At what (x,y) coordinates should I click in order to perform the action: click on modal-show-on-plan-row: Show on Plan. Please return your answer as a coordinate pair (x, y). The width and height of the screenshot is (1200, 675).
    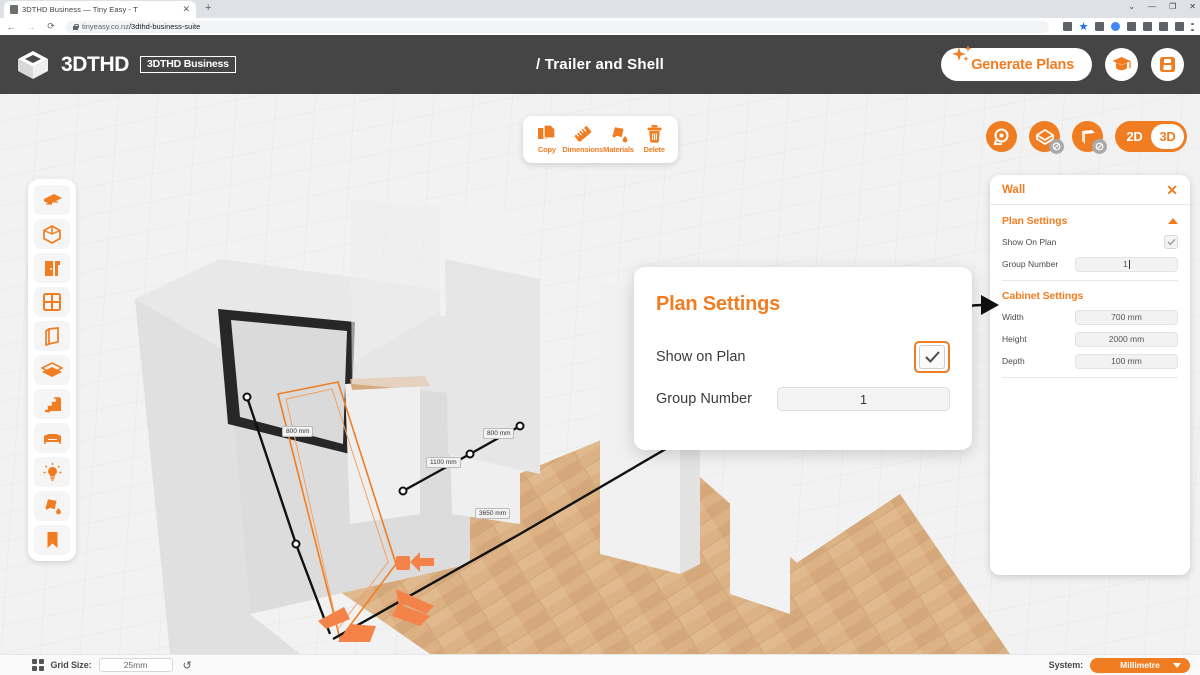
    Looking at the image, I should click on (803, 357).